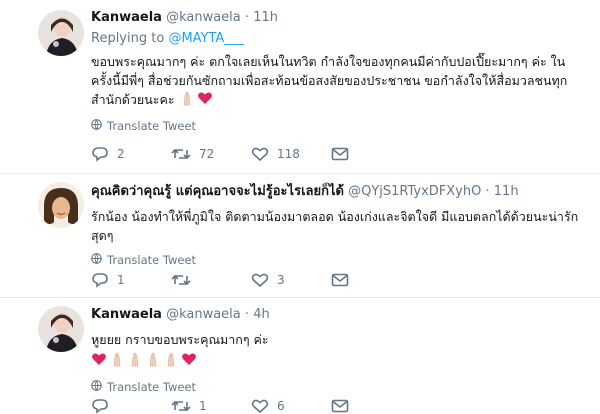  What do you see at coordinates (291, 280) in the screenshot?
I see `like-button: 3` at bounding box center [291, 280].